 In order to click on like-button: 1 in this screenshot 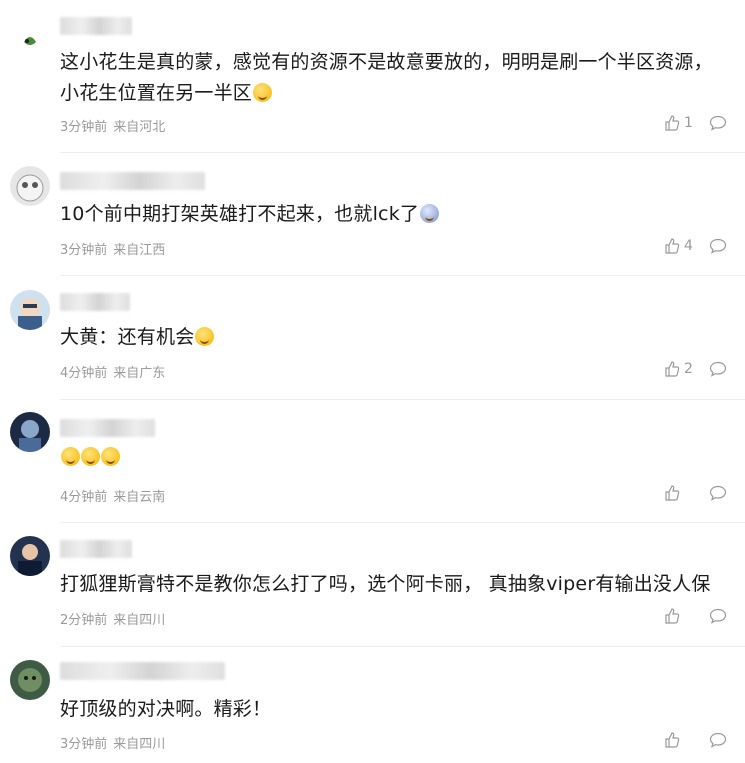, I will do `click(678, 123)`.